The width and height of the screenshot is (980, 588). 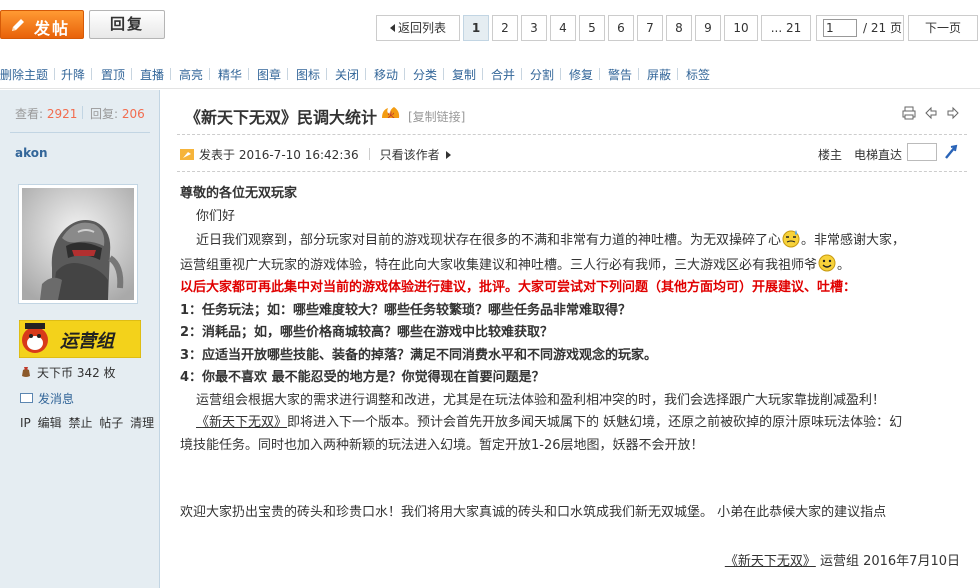 What do you see at coordinates (239, 193) in the screenshot?
I see `greeting-line: 尊敬的各位无双玩家` at bounding box center [239, 193].